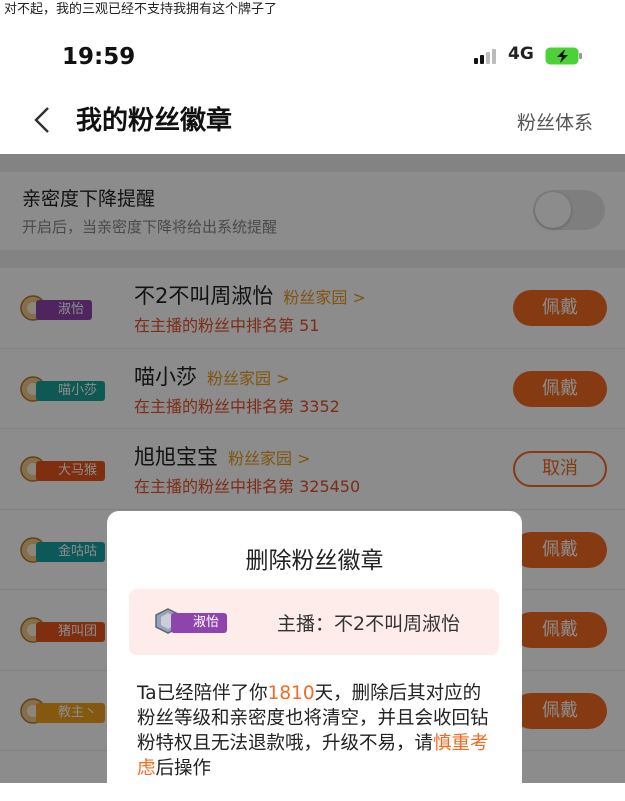  I want to click on body-text: 后操作, so click(183, 768).